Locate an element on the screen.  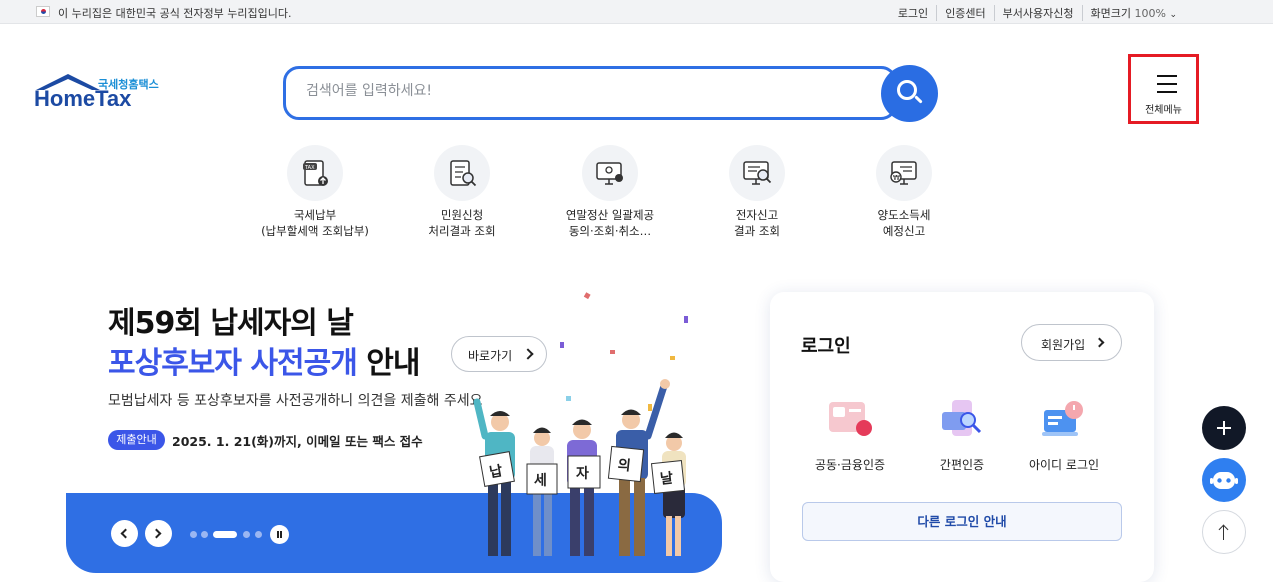
login-title: 로그인 is located at coordinates (826, 346).